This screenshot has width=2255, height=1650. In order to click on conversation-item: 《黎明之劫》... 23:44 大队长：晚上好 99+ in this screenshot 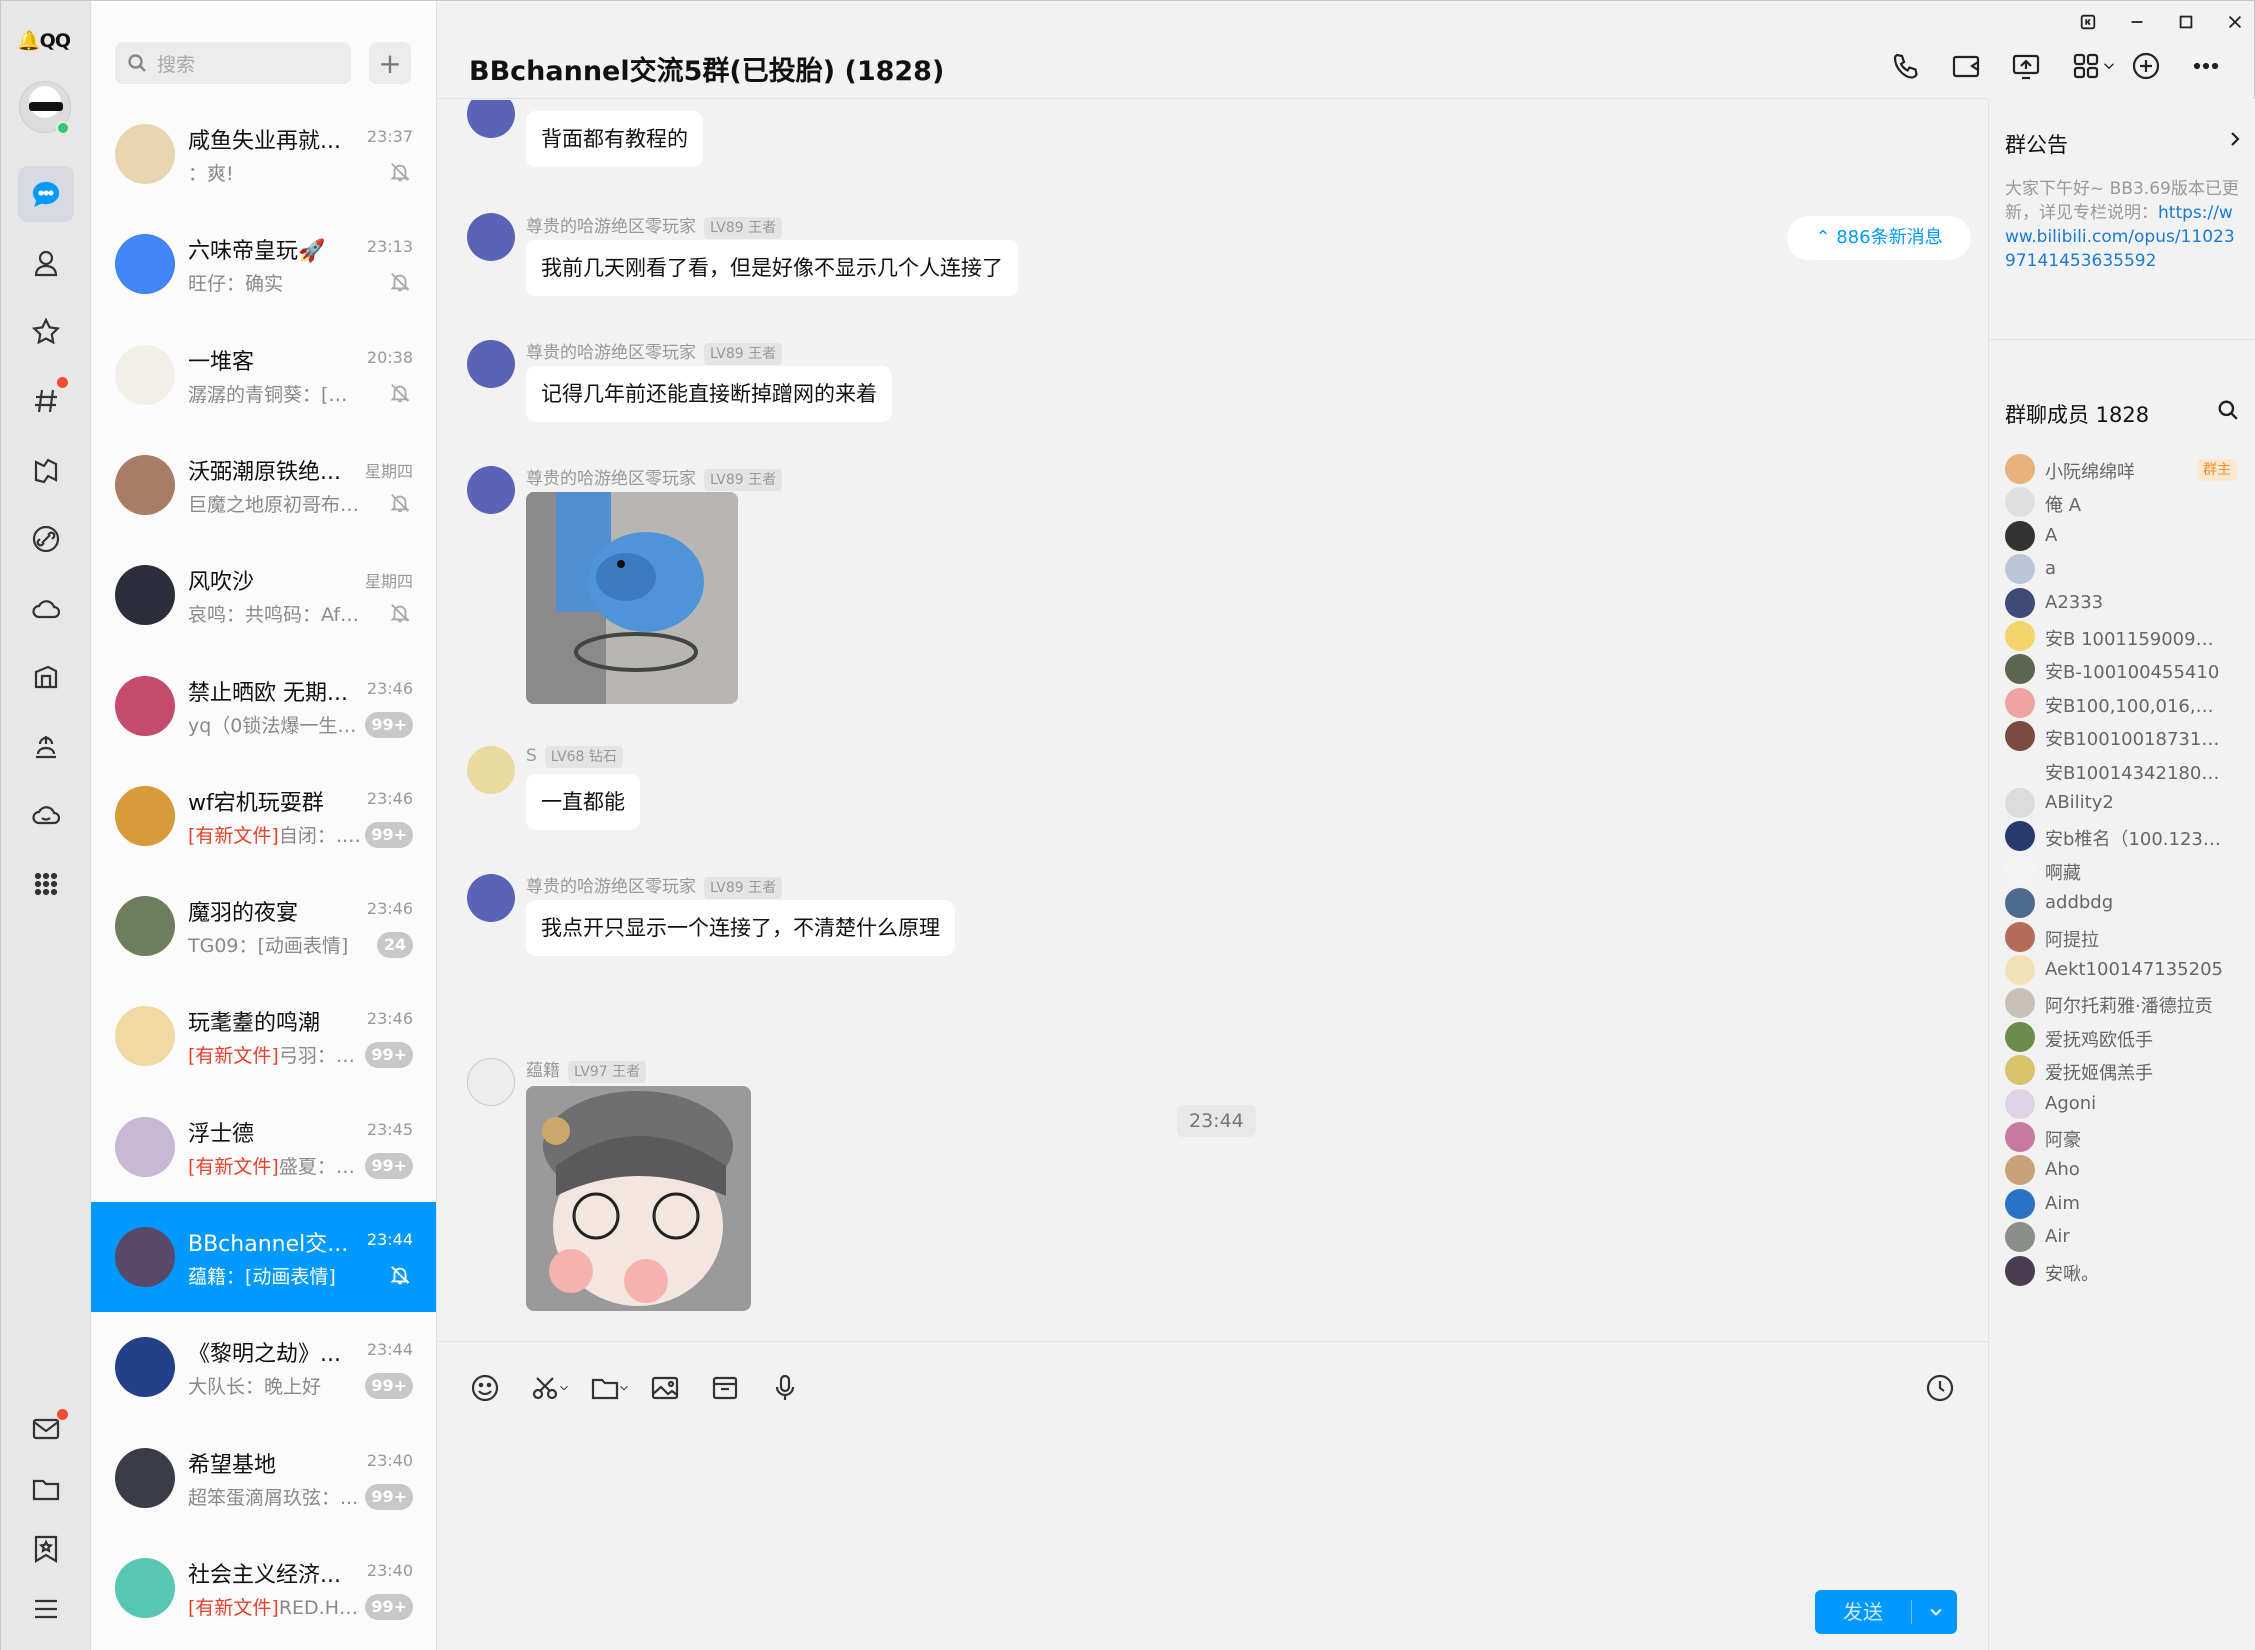, I will do `click(263, 1367)`.